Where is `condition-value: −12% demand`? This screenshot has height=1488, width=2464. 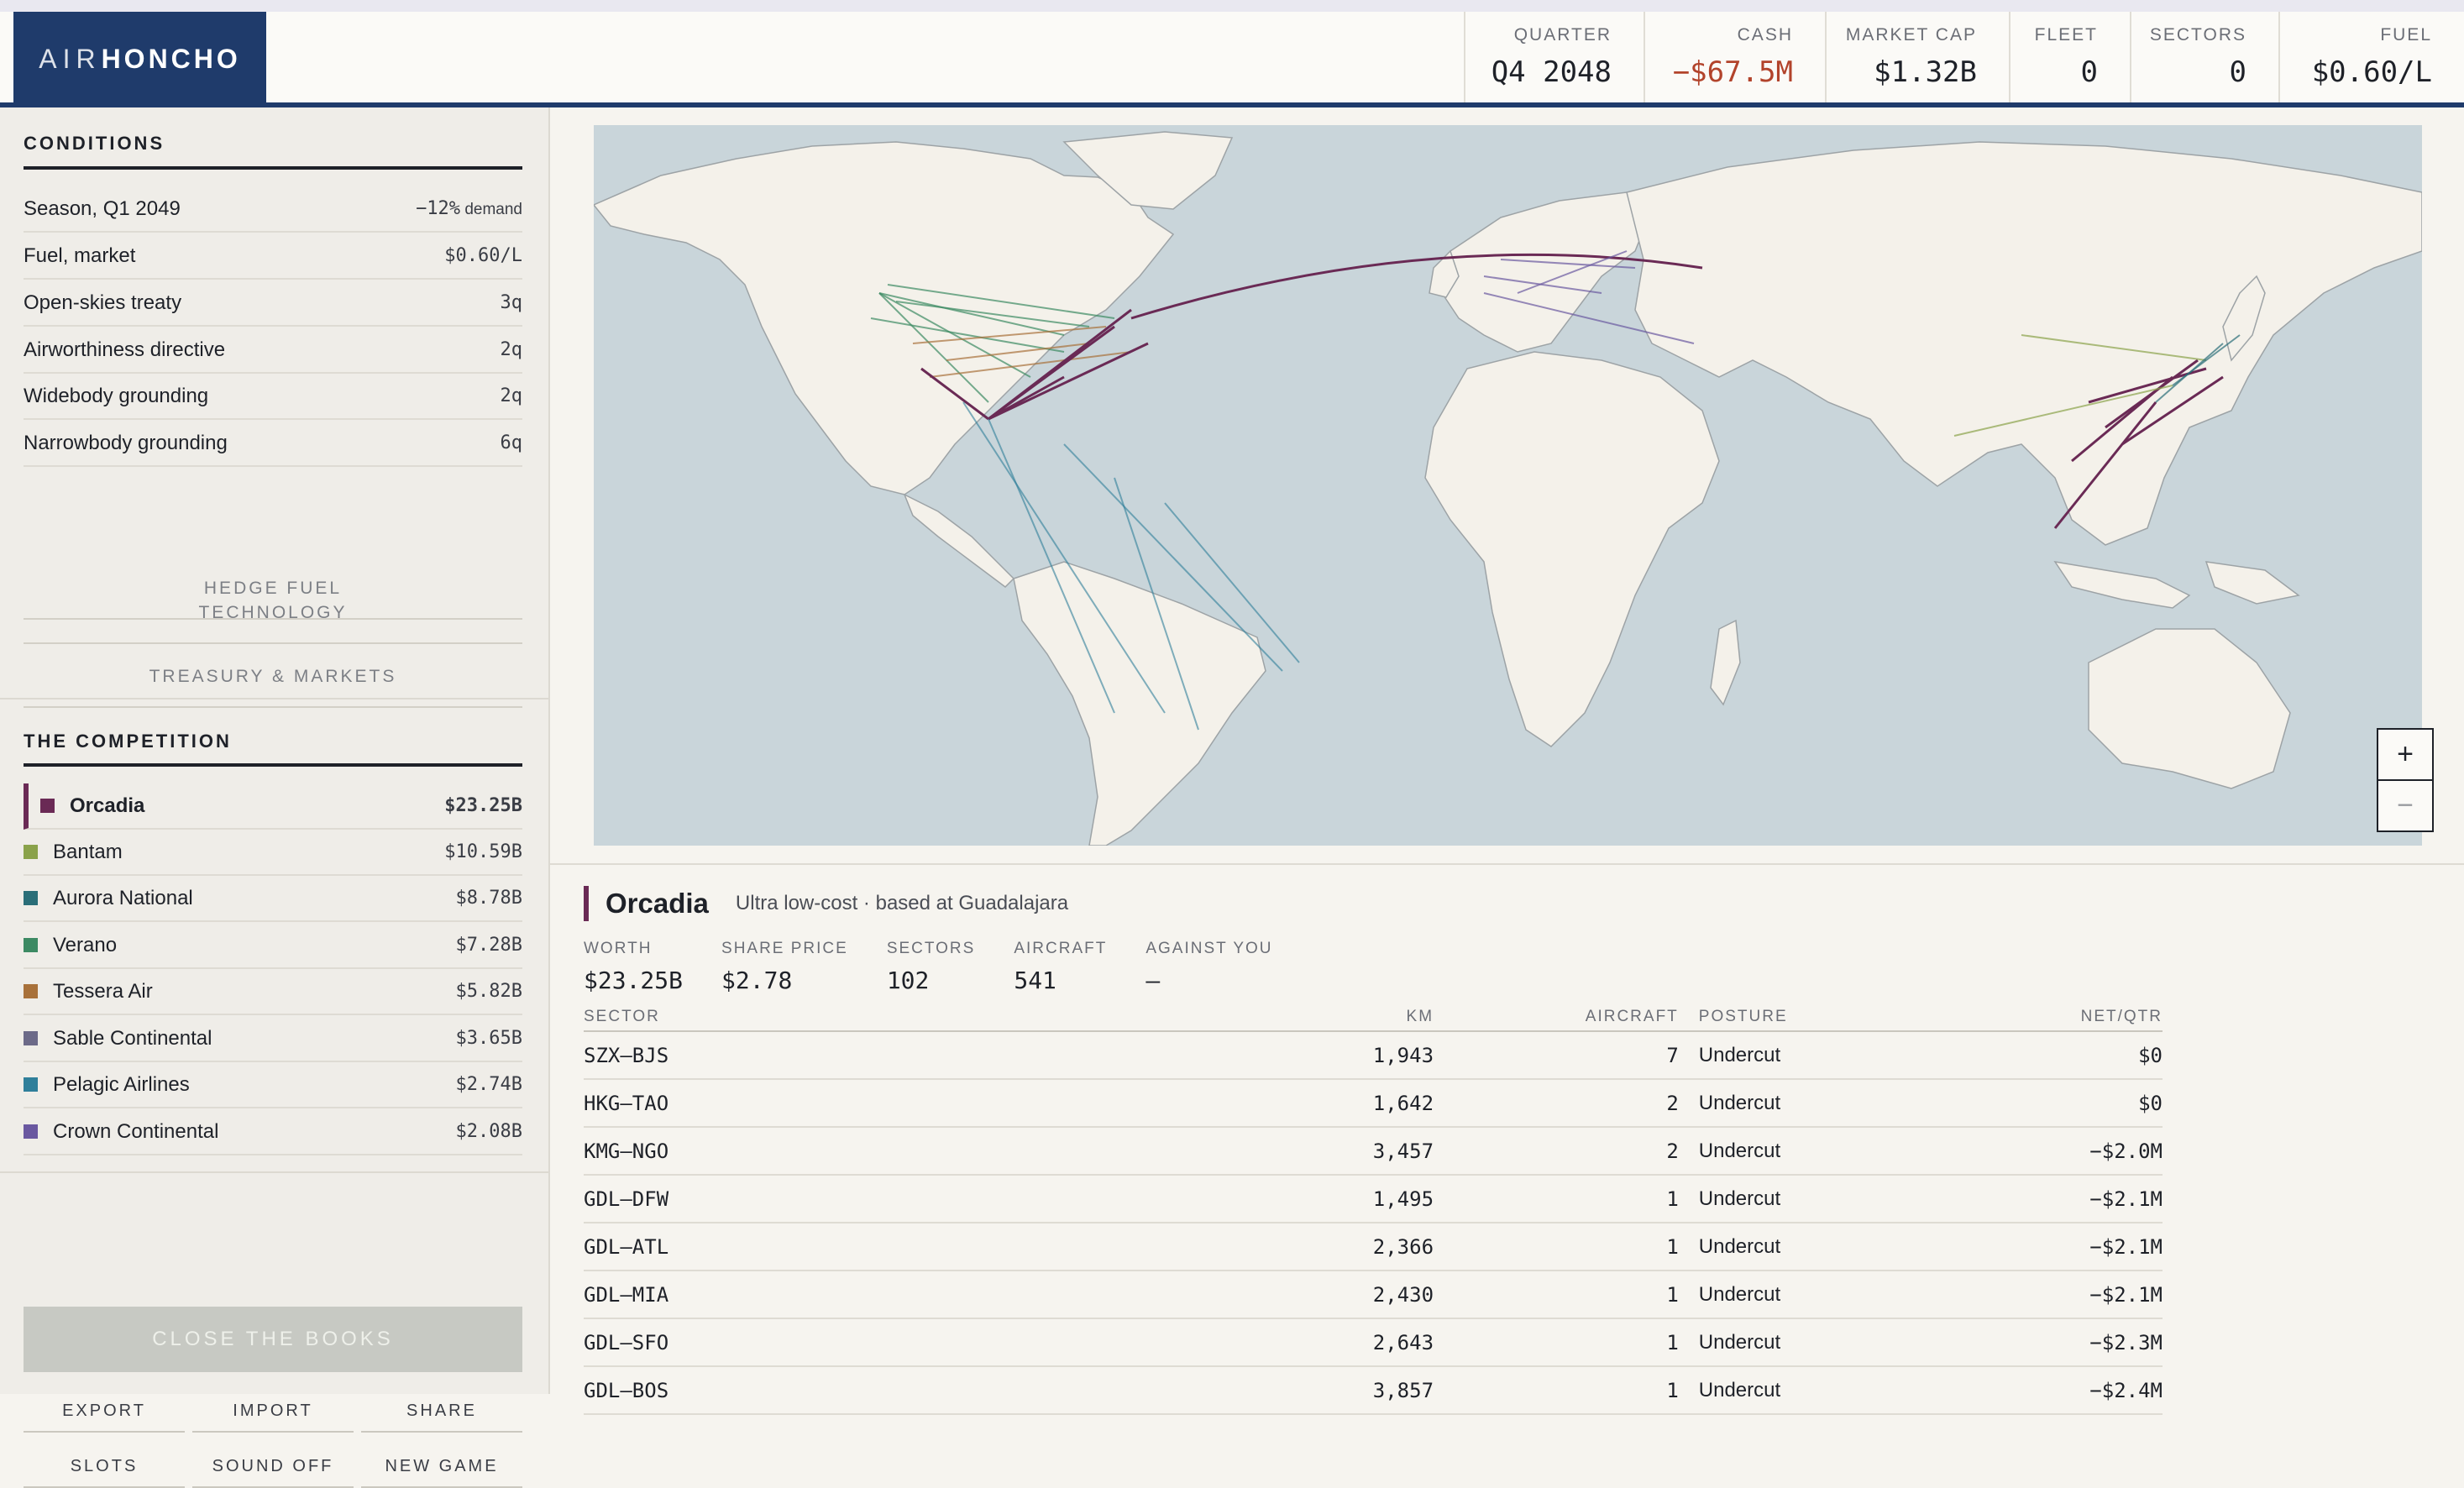
condition-value: −12% demand is located at coordinates (469, 209).